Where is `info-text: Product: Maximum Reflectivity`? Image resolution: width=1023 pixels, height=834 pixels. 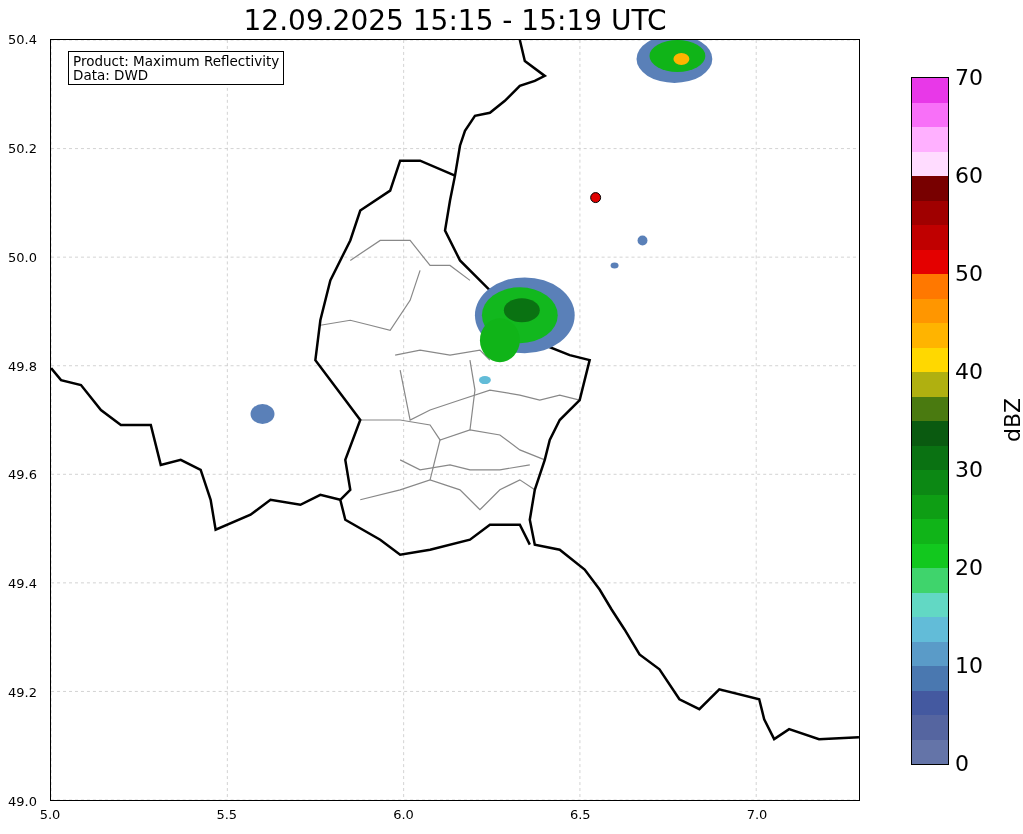 info-text: Product: Maximum Reflectivity is located at coordinates (176, 61).